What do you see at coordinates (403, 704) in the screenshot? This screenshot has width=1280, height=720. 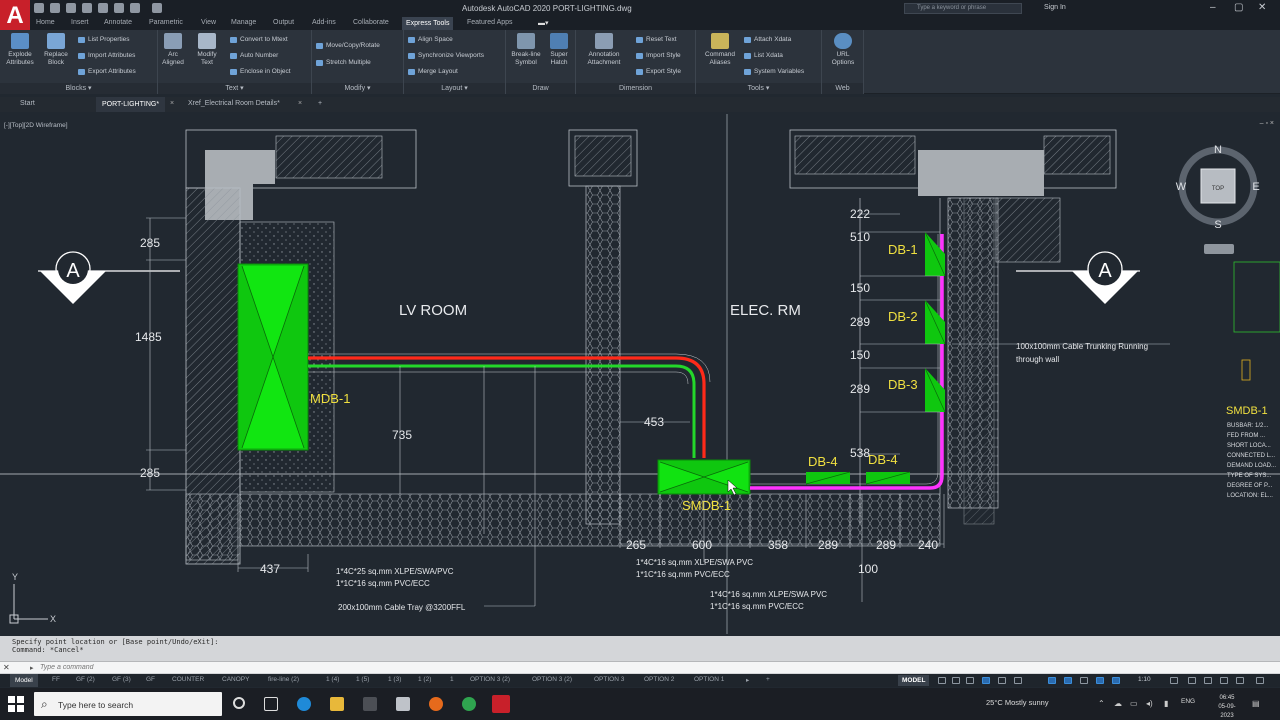 I see `mail-icon` at bounding box center [403, 704].